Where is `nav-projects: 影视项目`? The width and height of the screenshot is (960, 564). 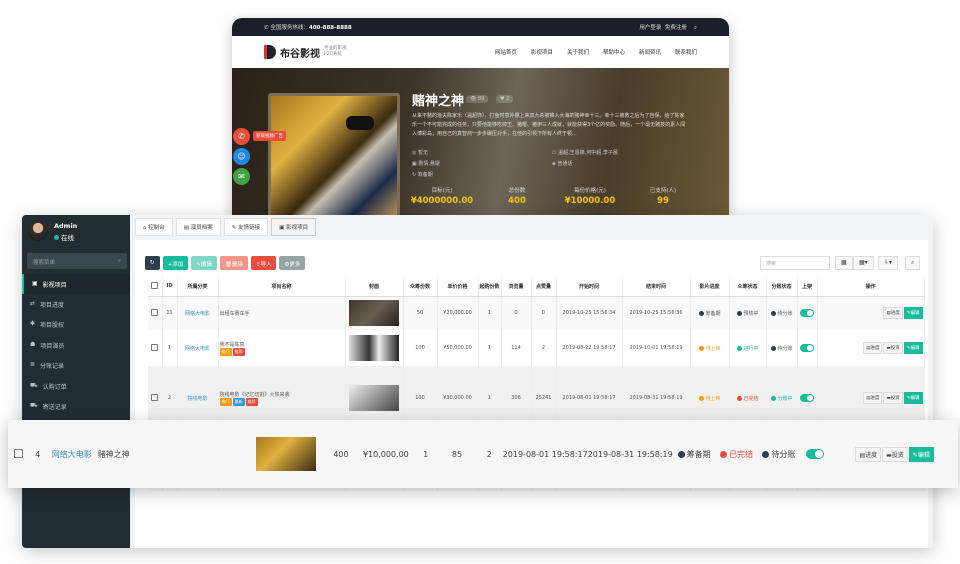 nav-projects: 影视项目 is located at coordinates (542, 52).